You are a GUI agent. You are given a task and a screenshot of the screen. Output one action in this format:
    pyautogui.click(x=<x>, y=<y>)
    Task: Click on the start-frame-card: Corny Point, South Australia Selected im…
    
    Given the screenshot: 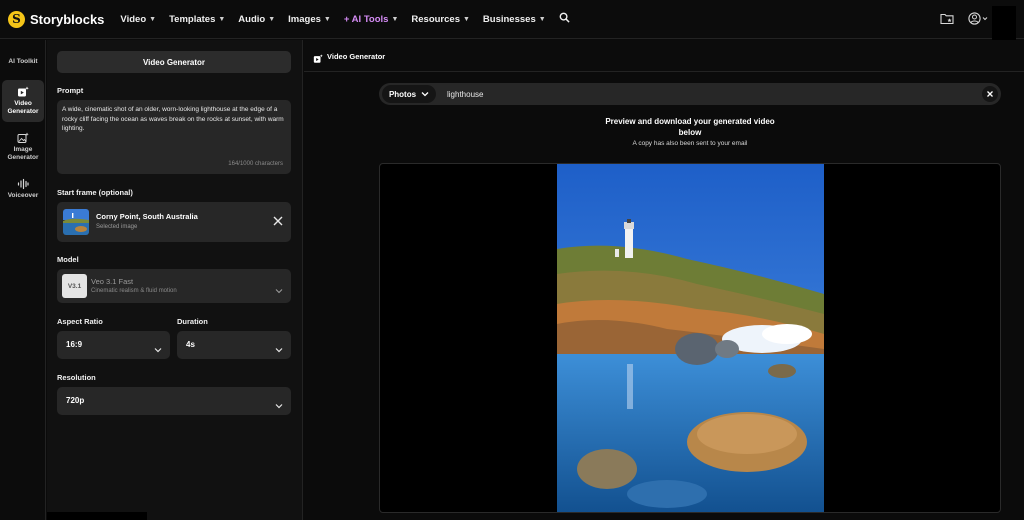 What is the action you would take?
    pyautogui.click(x=174, y=222)
    